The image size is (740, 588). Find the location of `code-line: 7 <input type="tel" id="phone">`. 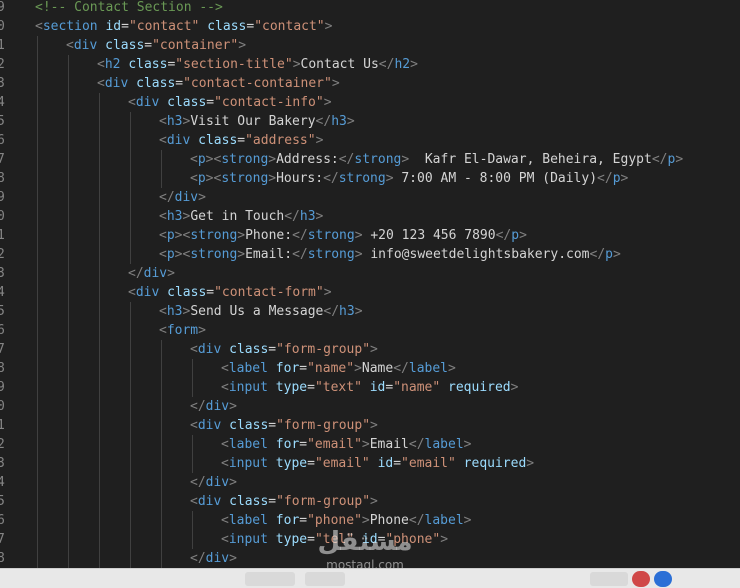

code-line: 7 <input type="tel" id="phone"> is located at coordinates (370, 539).